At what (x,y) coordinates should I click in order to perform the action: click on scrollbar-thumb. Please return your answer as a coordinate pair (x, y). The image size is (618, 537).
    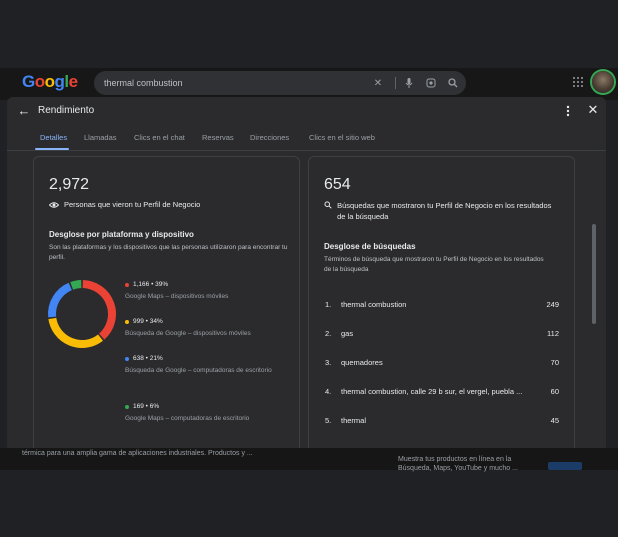
    Looking at the image, I should click on (594, 274).